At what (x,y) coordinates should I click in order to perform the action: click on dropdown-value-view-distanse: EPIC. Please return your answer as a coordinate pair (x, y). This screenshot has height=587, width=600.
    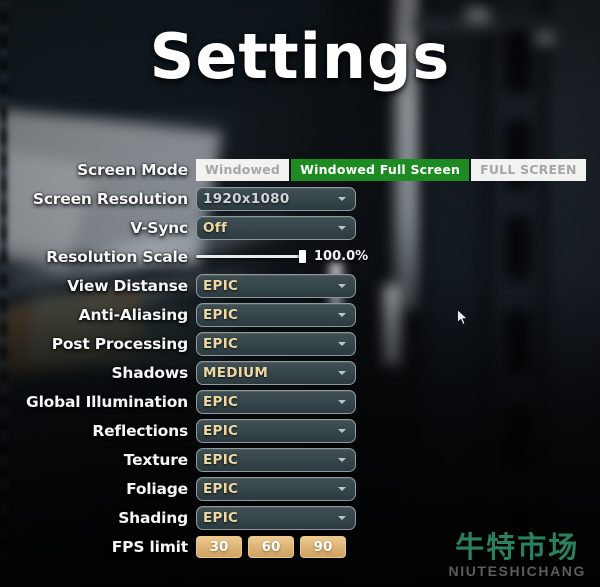
    Looking at the image, I should click on (221, 285).